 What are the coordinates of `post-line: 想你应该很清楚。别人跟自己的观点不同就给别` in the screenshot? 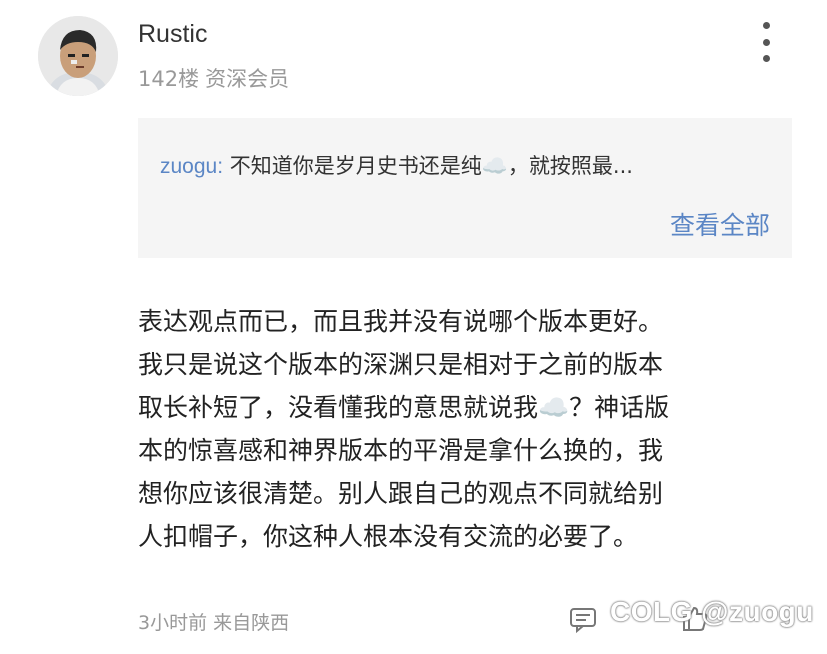 It's located at (401, 493).